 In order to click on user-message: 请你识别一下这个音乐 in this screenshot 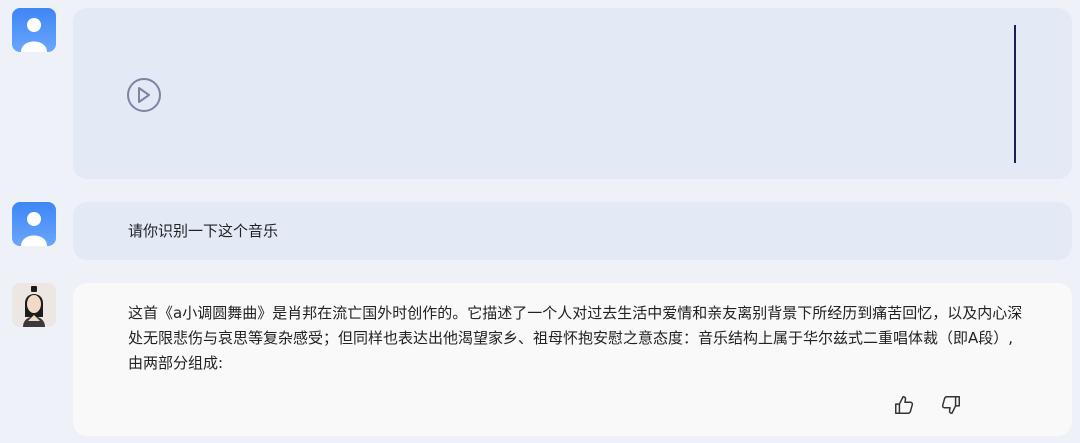, I will do `click(572, 231)`.